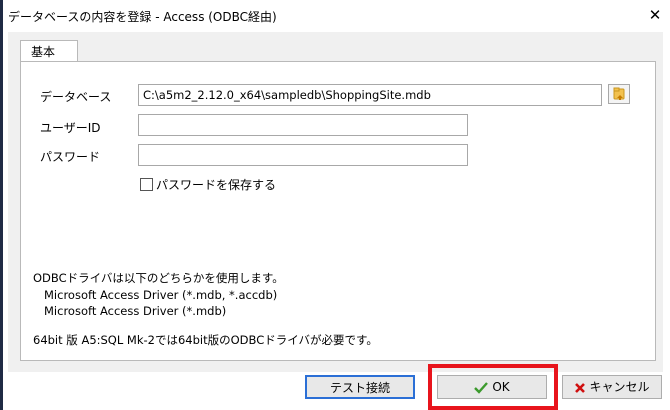 The height and width of the screenshot is (410, 670). I want to click on window-title: データベースの内容を登録 - Access (ODBC経由), so click(142, 17).